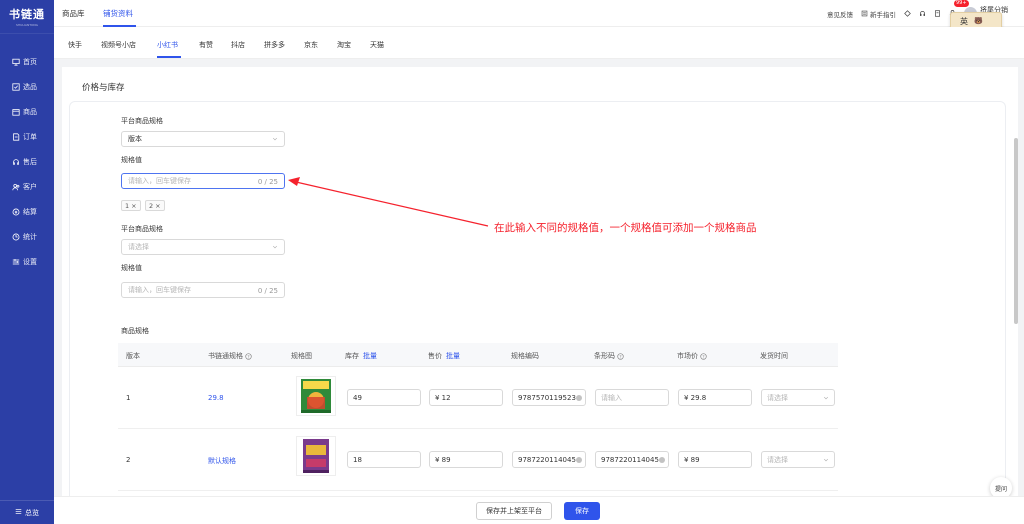 This screenshot has height=524, width=1024. What do you see at coordinates (1016, 231) in the screenshot?
I see `scrollbar` at bounding box center [1016, 231].